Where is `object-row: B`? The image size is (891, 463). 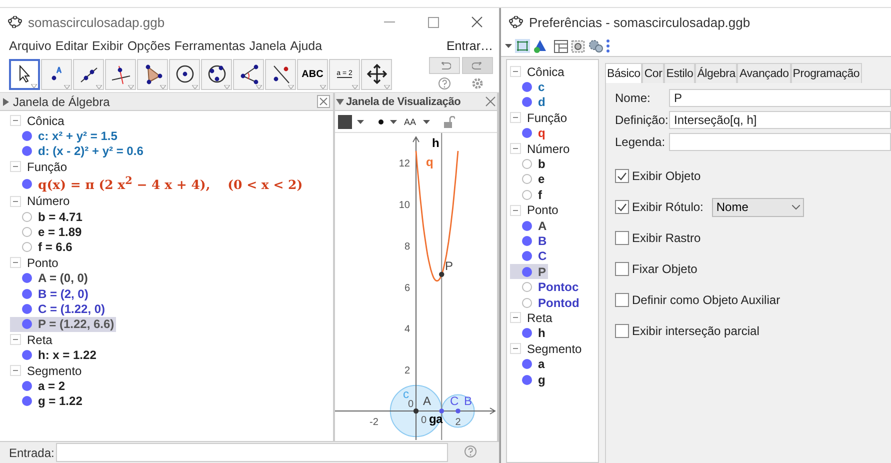 object-row: B is located at coordinates (529, 241).